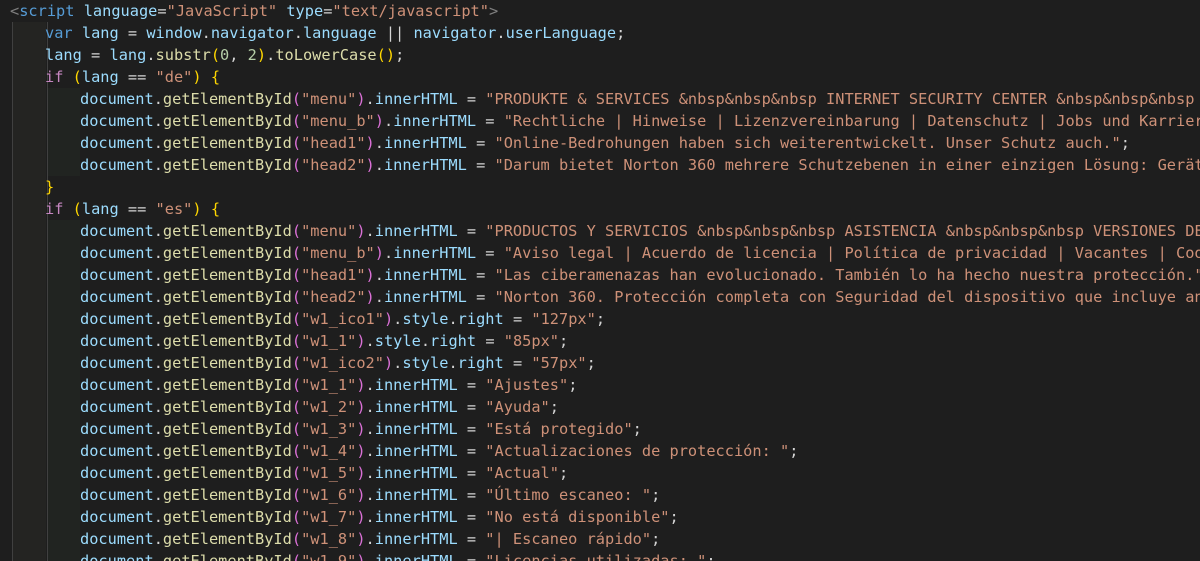 This screenshot has height=561, width=1200. I want to click on code-line: if (lang == "de") {, so click(600, 77).